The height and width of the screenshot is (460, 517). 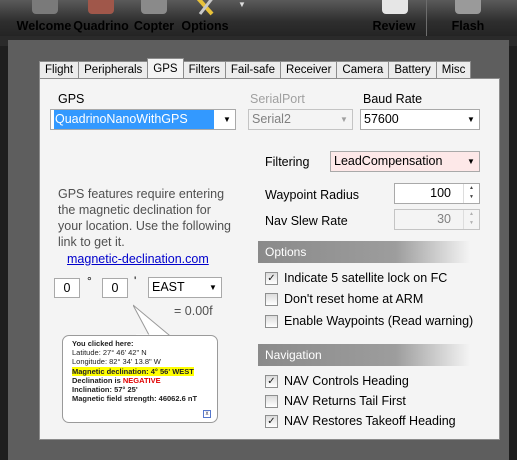 What do you see at coordinates (468, 18) in the screenshot?
I see `flash-button: Flash` at bounding box center [468, 18].